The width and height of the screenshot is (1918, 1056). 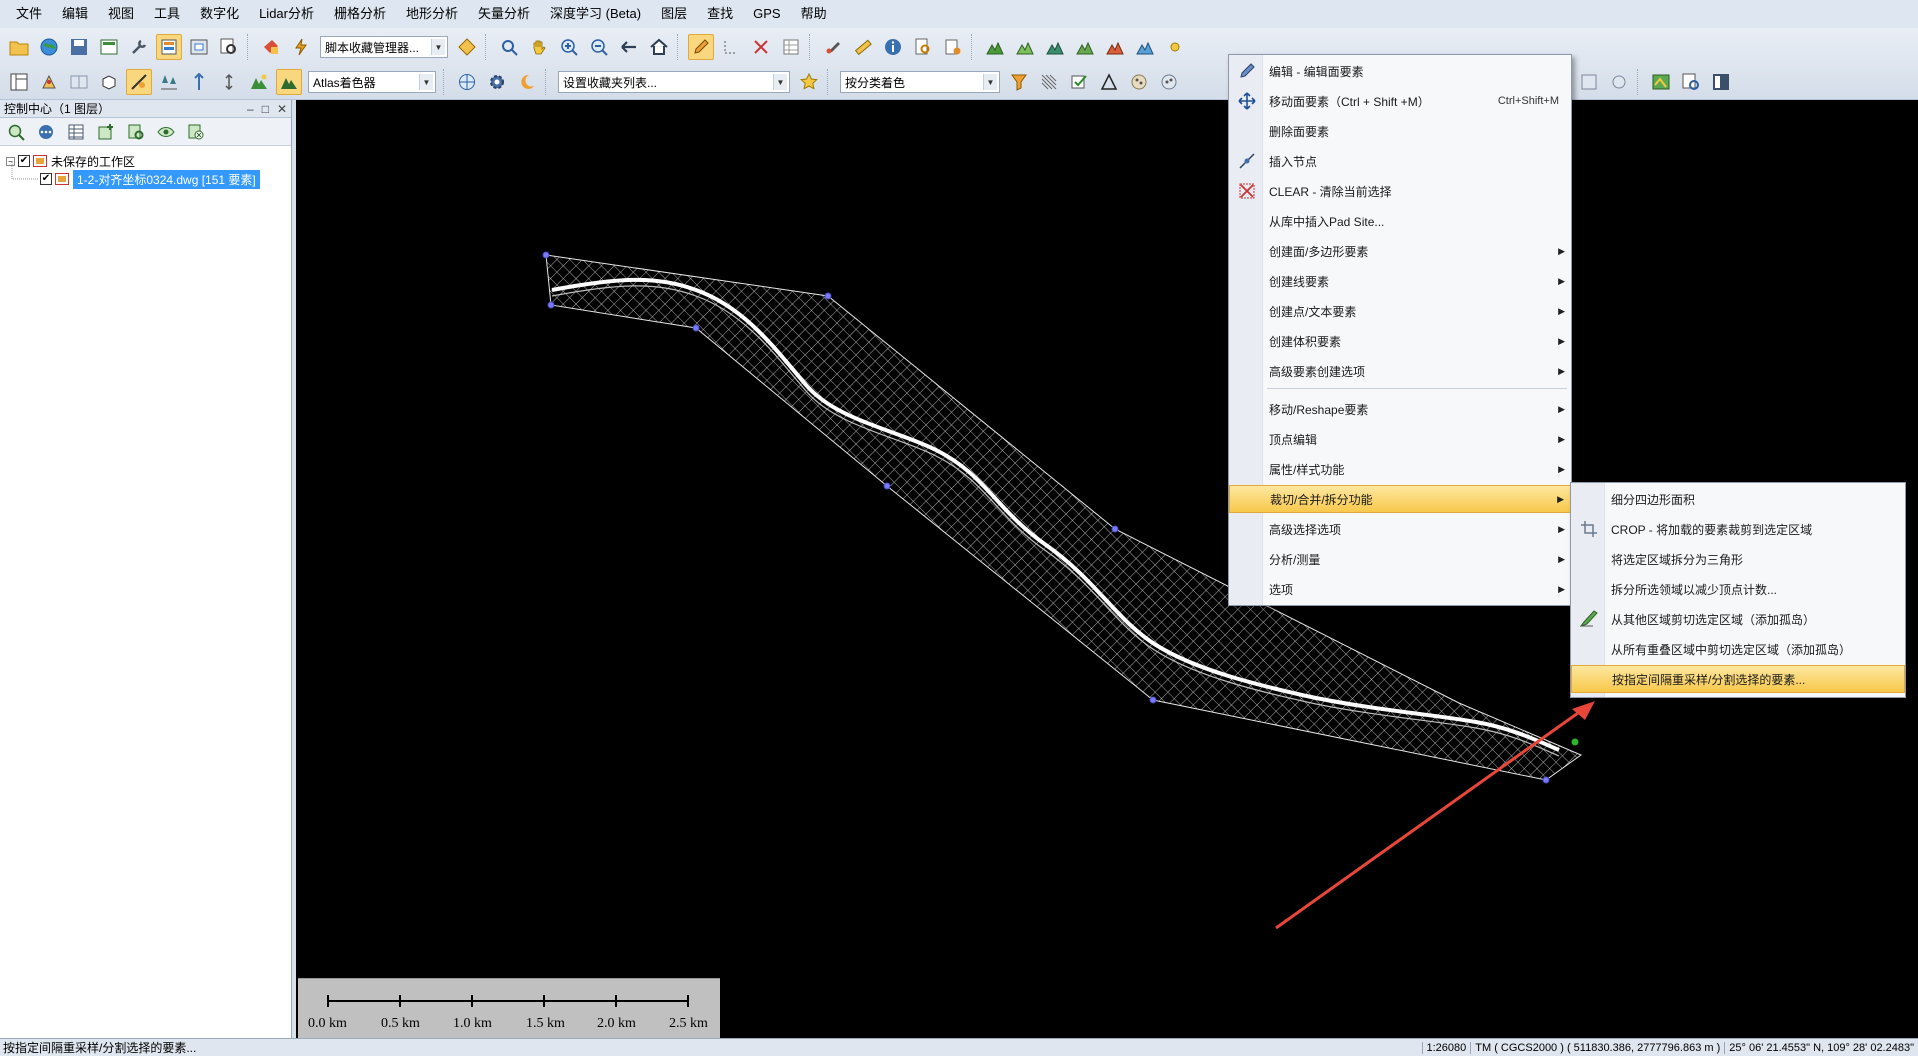 What do you see at coordinates (1738, 529) in the screenshot?
I see `menu-item: CROP - 将加载的要素裁剪到选定区域` at bounding box center [1738, 529].